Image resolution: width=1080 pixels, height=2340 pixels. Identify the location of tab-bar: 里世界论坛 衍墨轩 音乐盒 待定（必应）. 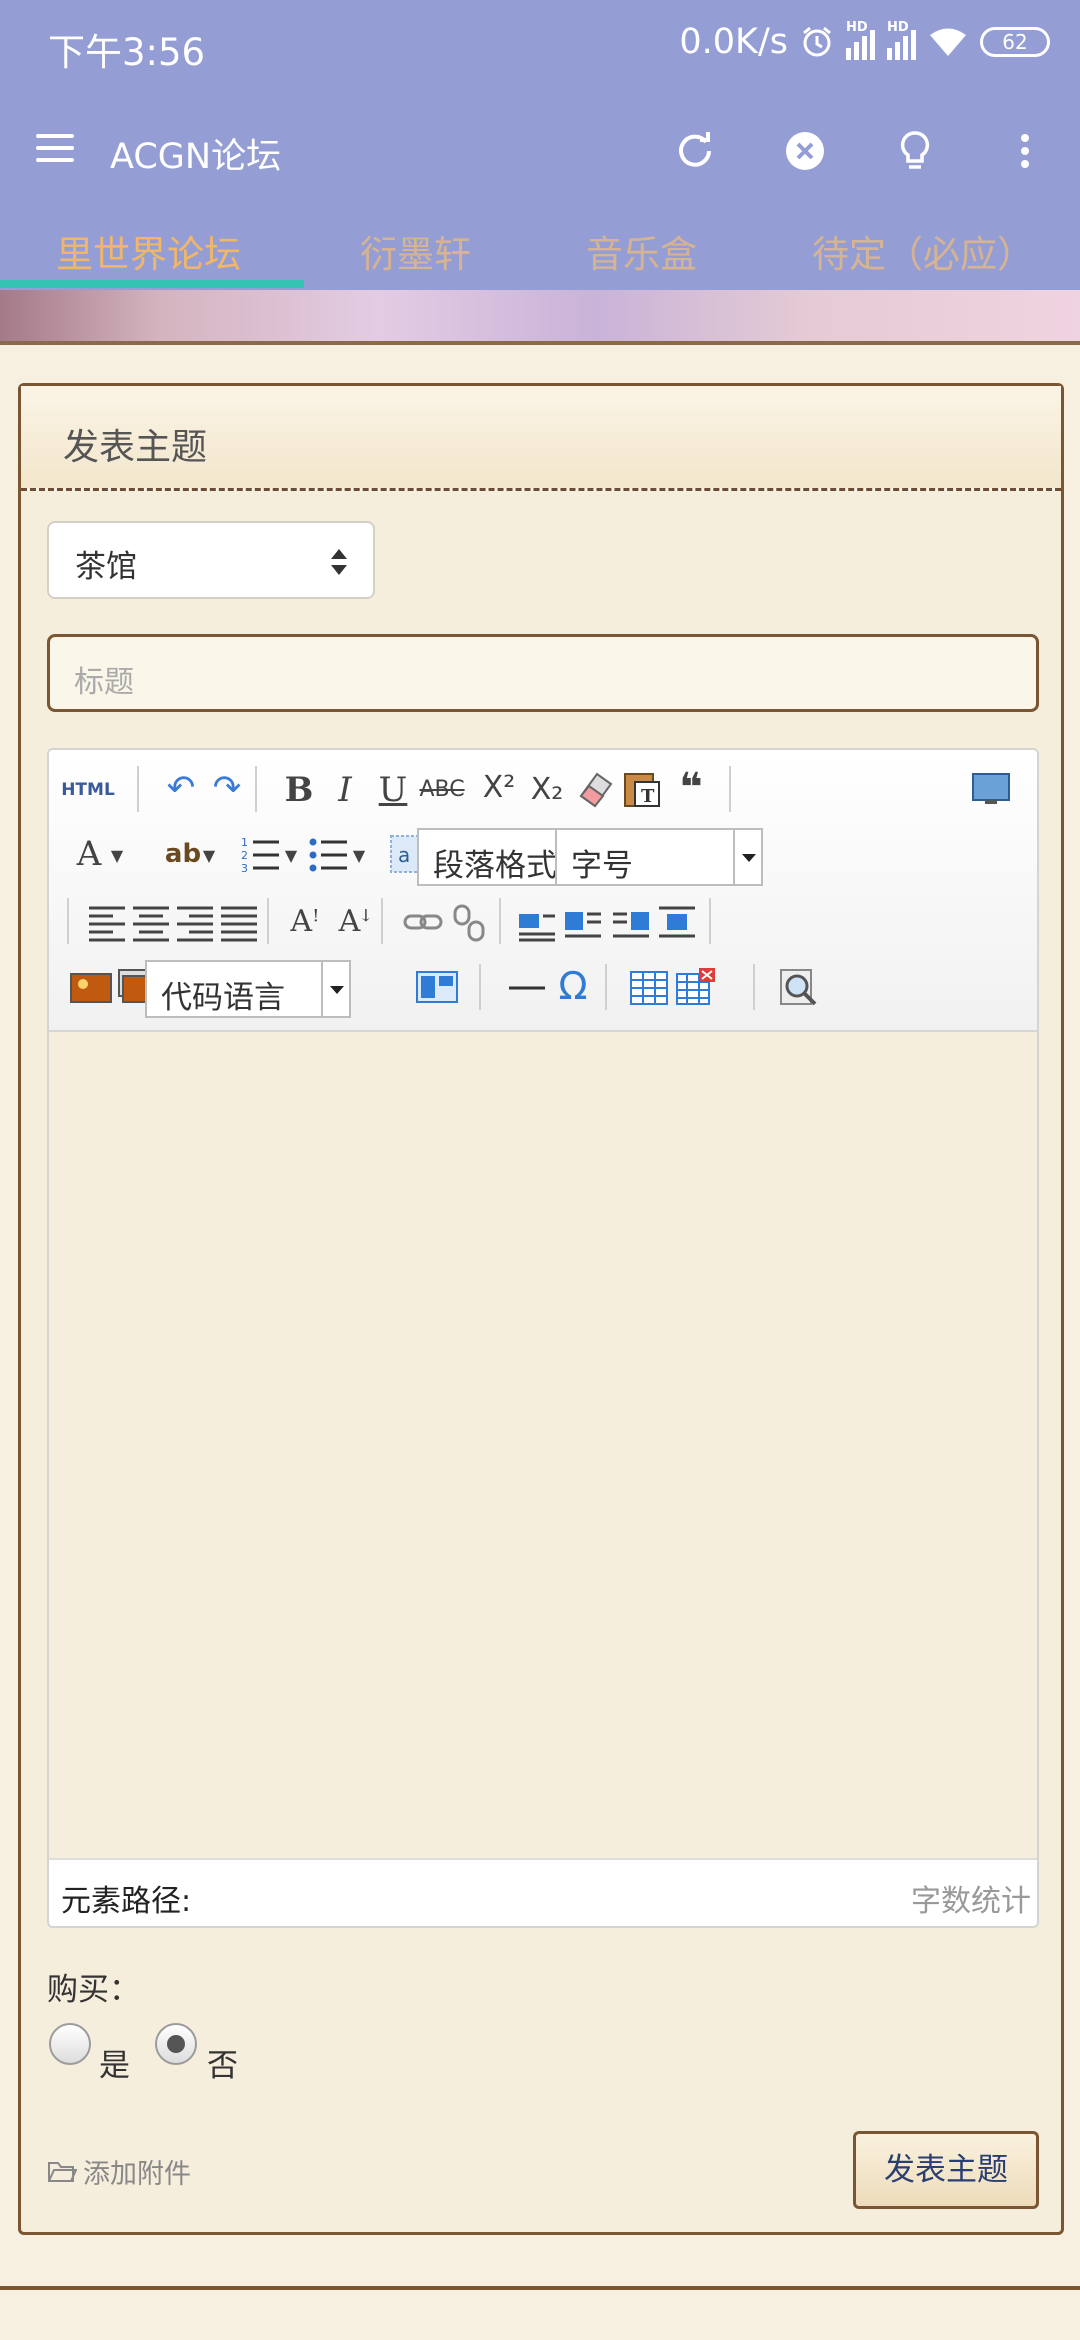
(540, 250).